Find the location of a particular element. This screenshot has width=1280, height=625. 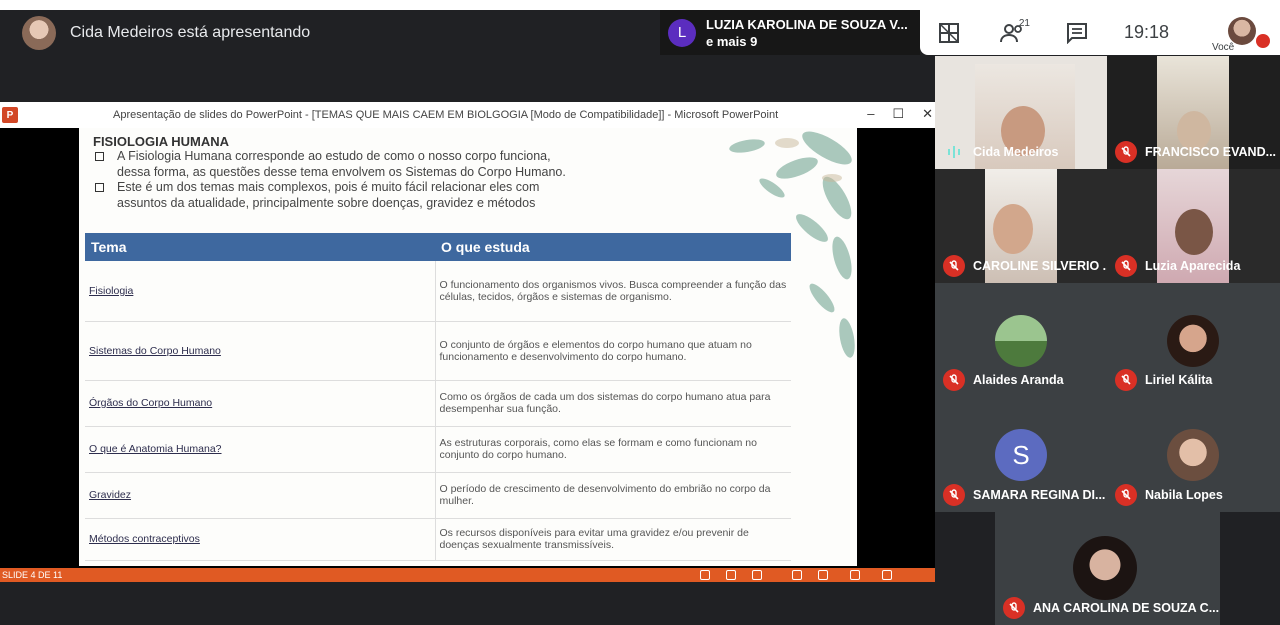

normal-view-icon is located at coordinates (797, 575).